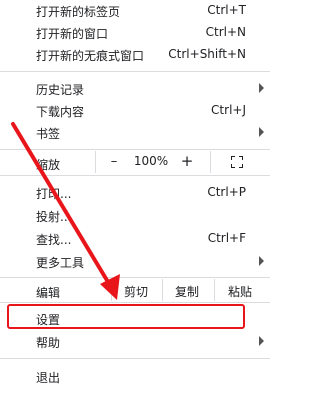  What do you see at coordinates (110, 287) in the screenshot?
I see `arrow-head` at bounding box center [110, 287].